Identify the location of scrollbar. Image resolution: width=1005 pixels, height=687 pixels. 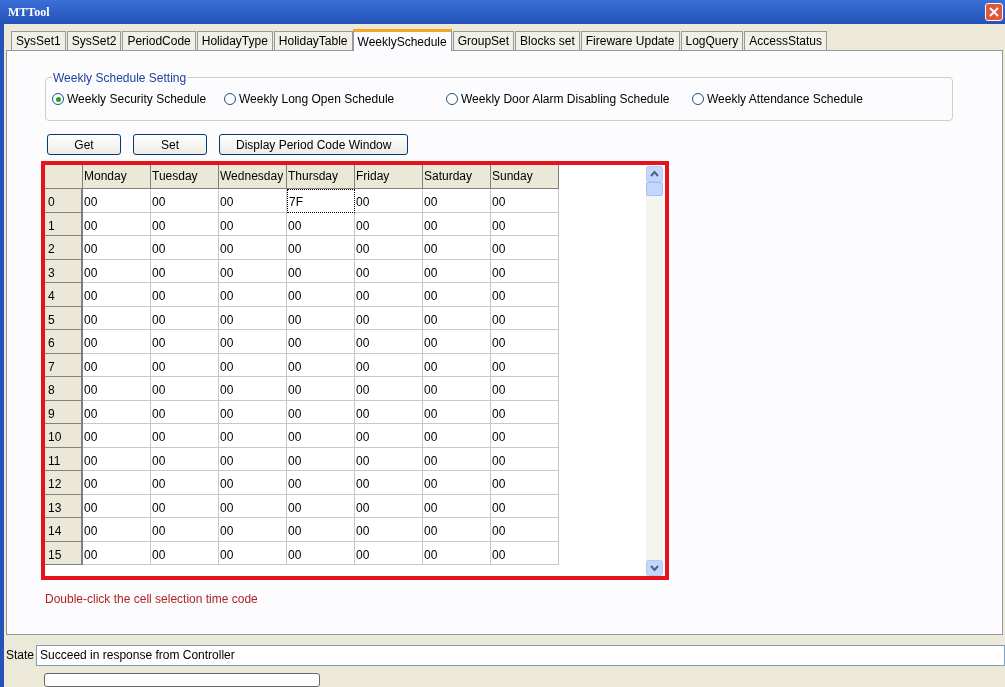
(654, 371).